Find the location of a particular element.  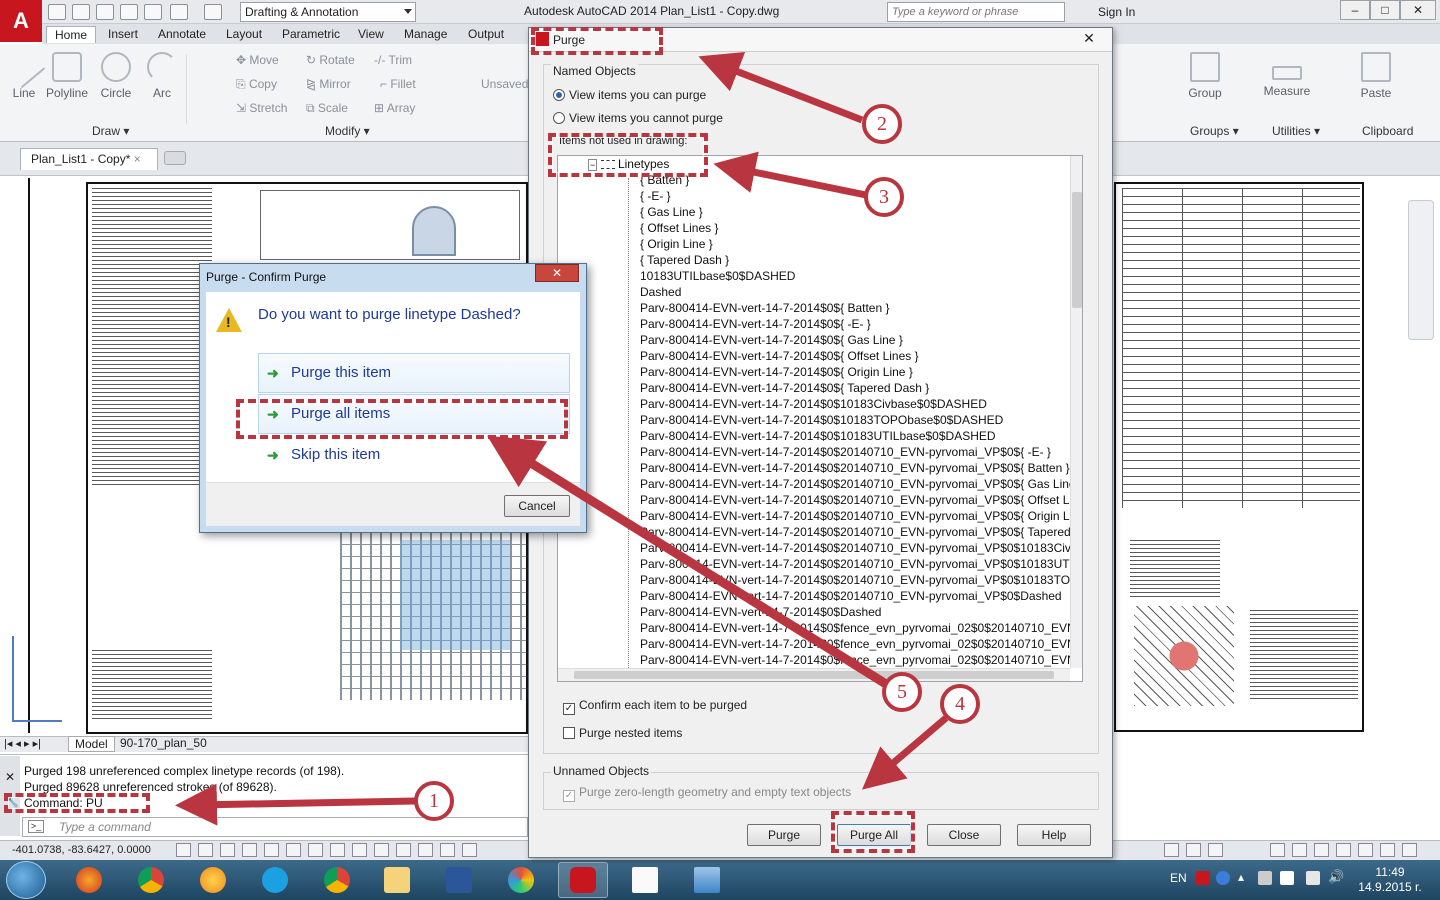

windows-flag-icon is located at coordinates (1287, 878).